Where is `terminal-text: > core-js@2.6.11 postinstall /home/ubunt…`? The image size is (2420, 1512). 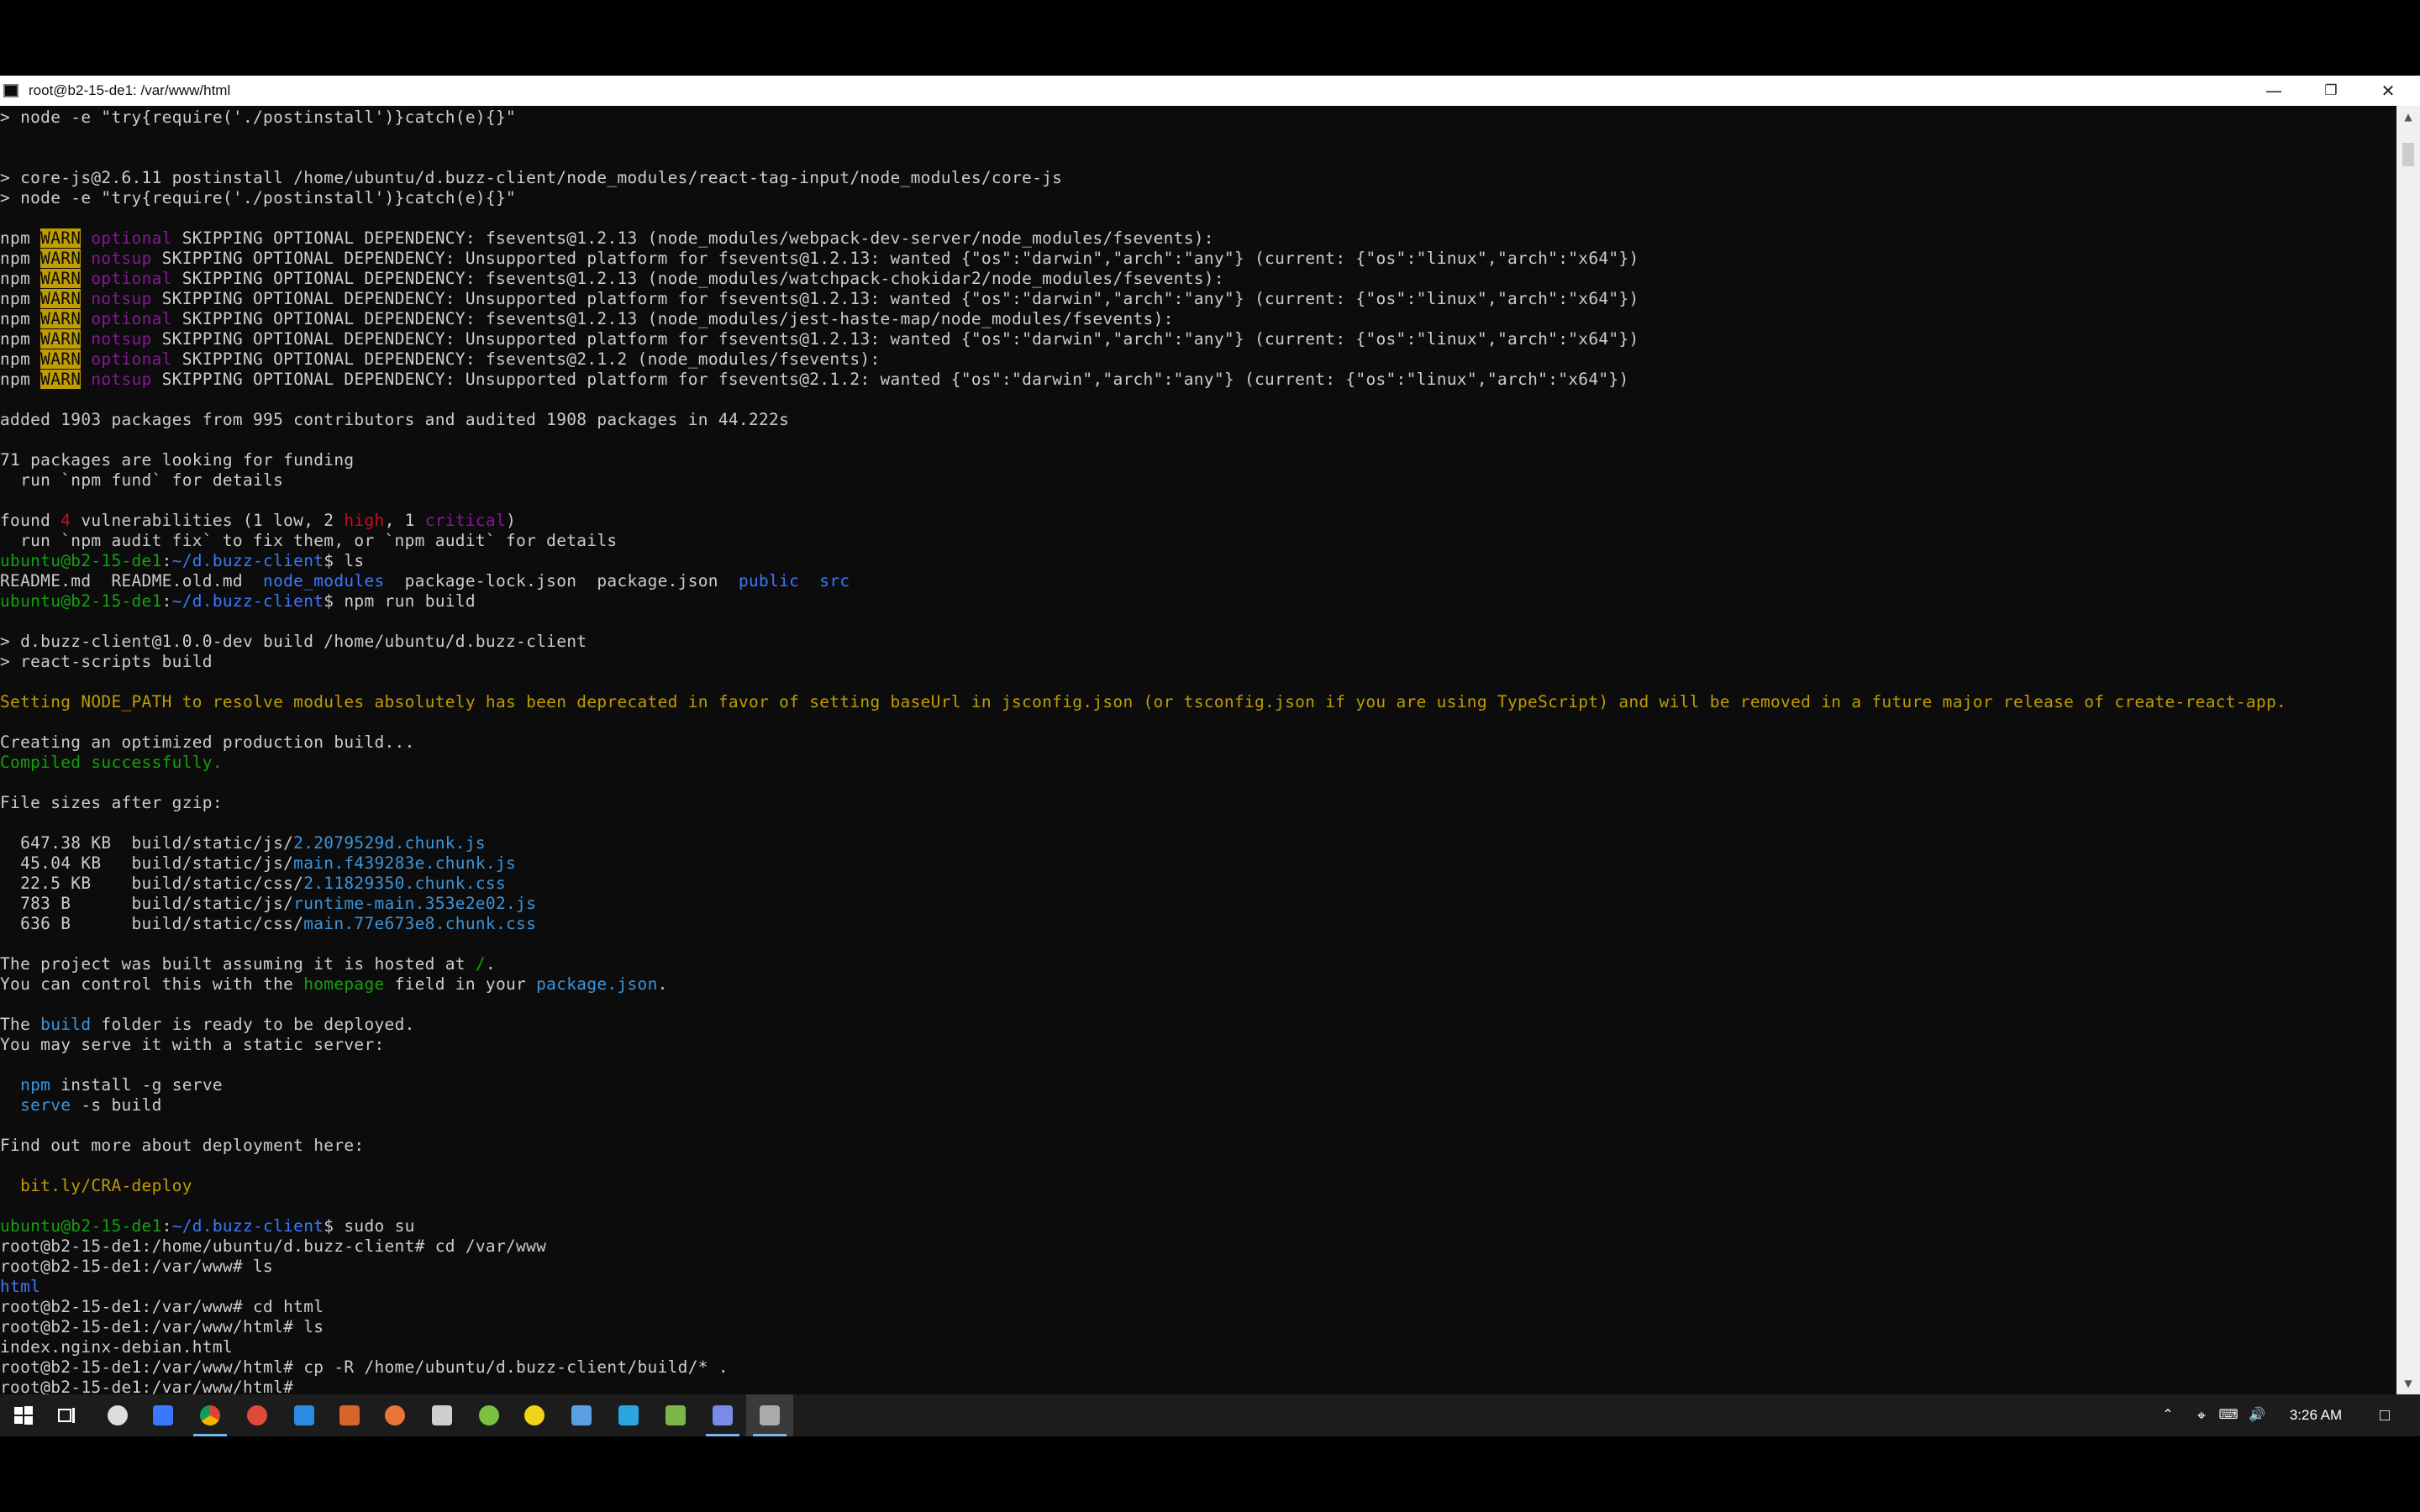 terminal-text: > core-js@2.6.11 postinstall /home/ubunt… is located at coordinates (531, 177).